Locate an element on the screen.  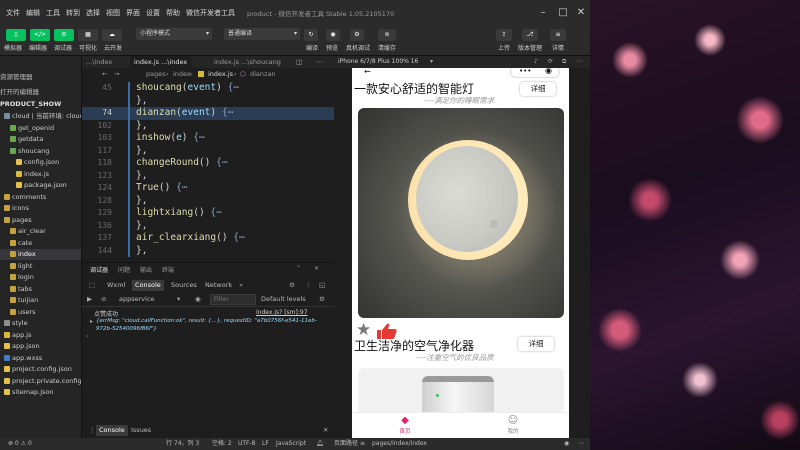
devtools-tab-console: Console is located at coordinates (148, 285).